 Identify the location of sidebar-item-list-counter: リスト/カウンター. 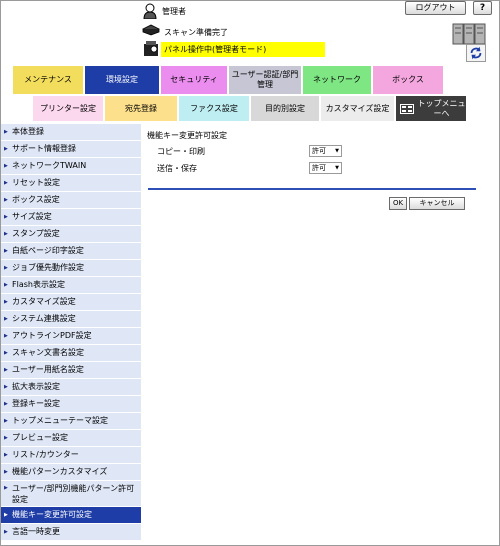
(71, 455).